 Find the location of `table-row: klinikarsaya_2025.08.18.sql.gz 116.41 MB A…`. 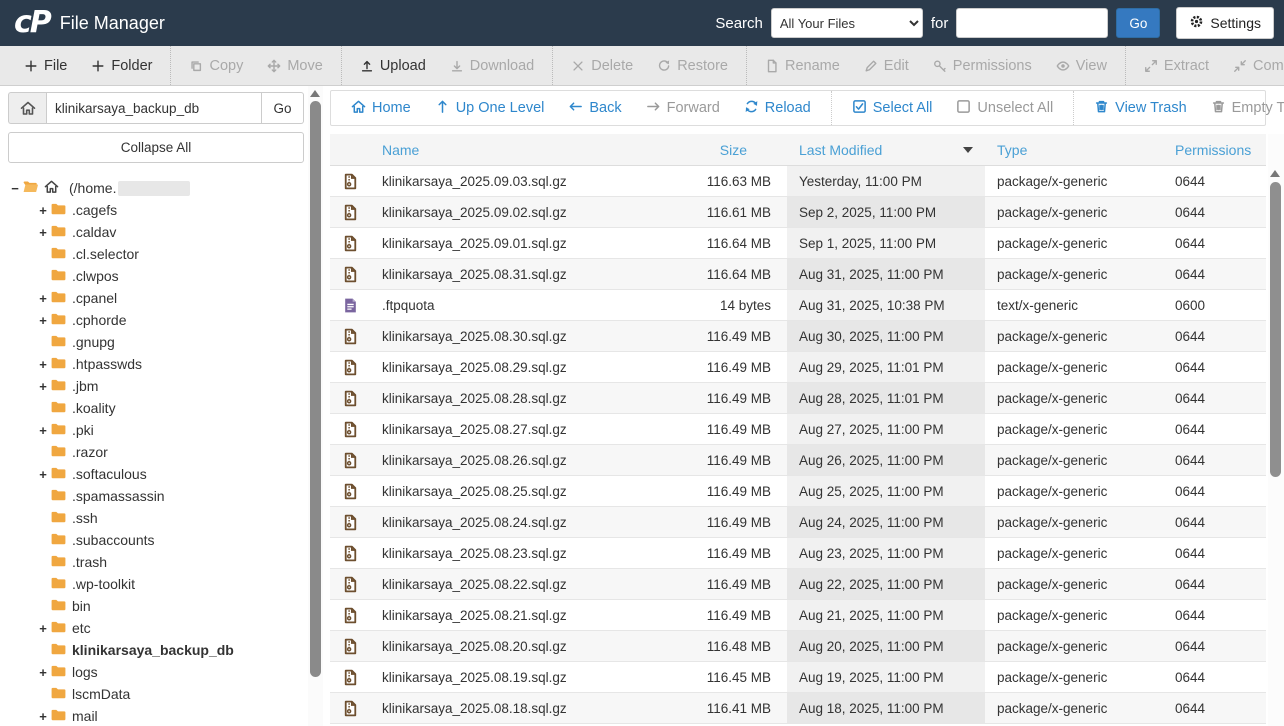

table-row: klinikarsaya_2025.08.18.sql.gz 116.41 MB A… is located at coordinates (798, 708).